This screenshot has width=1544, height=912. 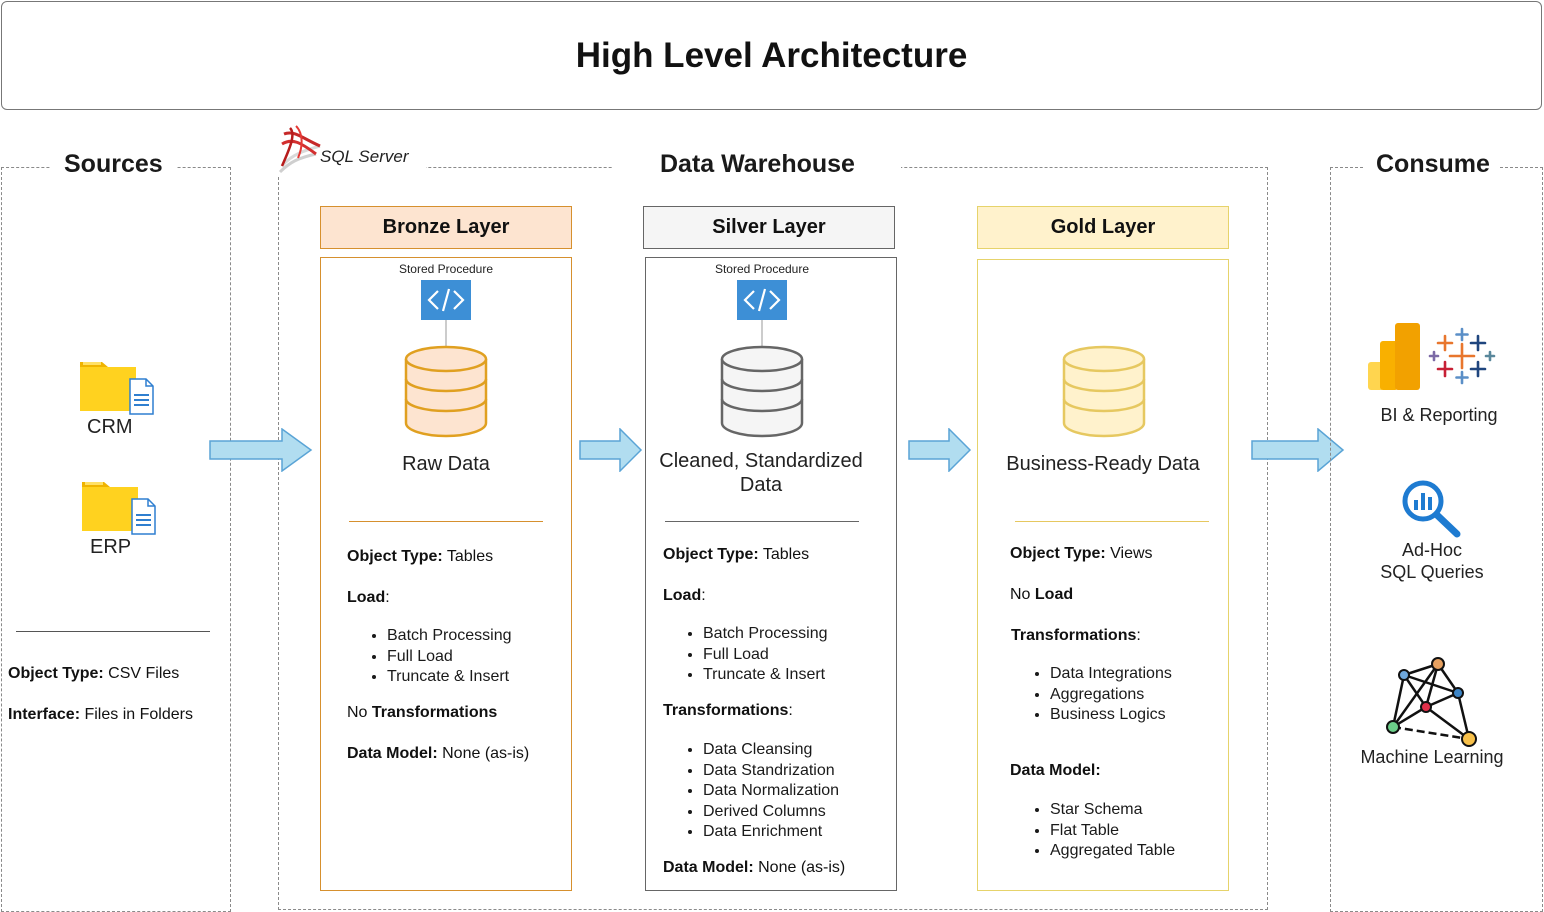 What do you see at coordinates (940, 450) in the screenshot?
I see `arrow-silver-to-gold` at bounding box center [940, 450].